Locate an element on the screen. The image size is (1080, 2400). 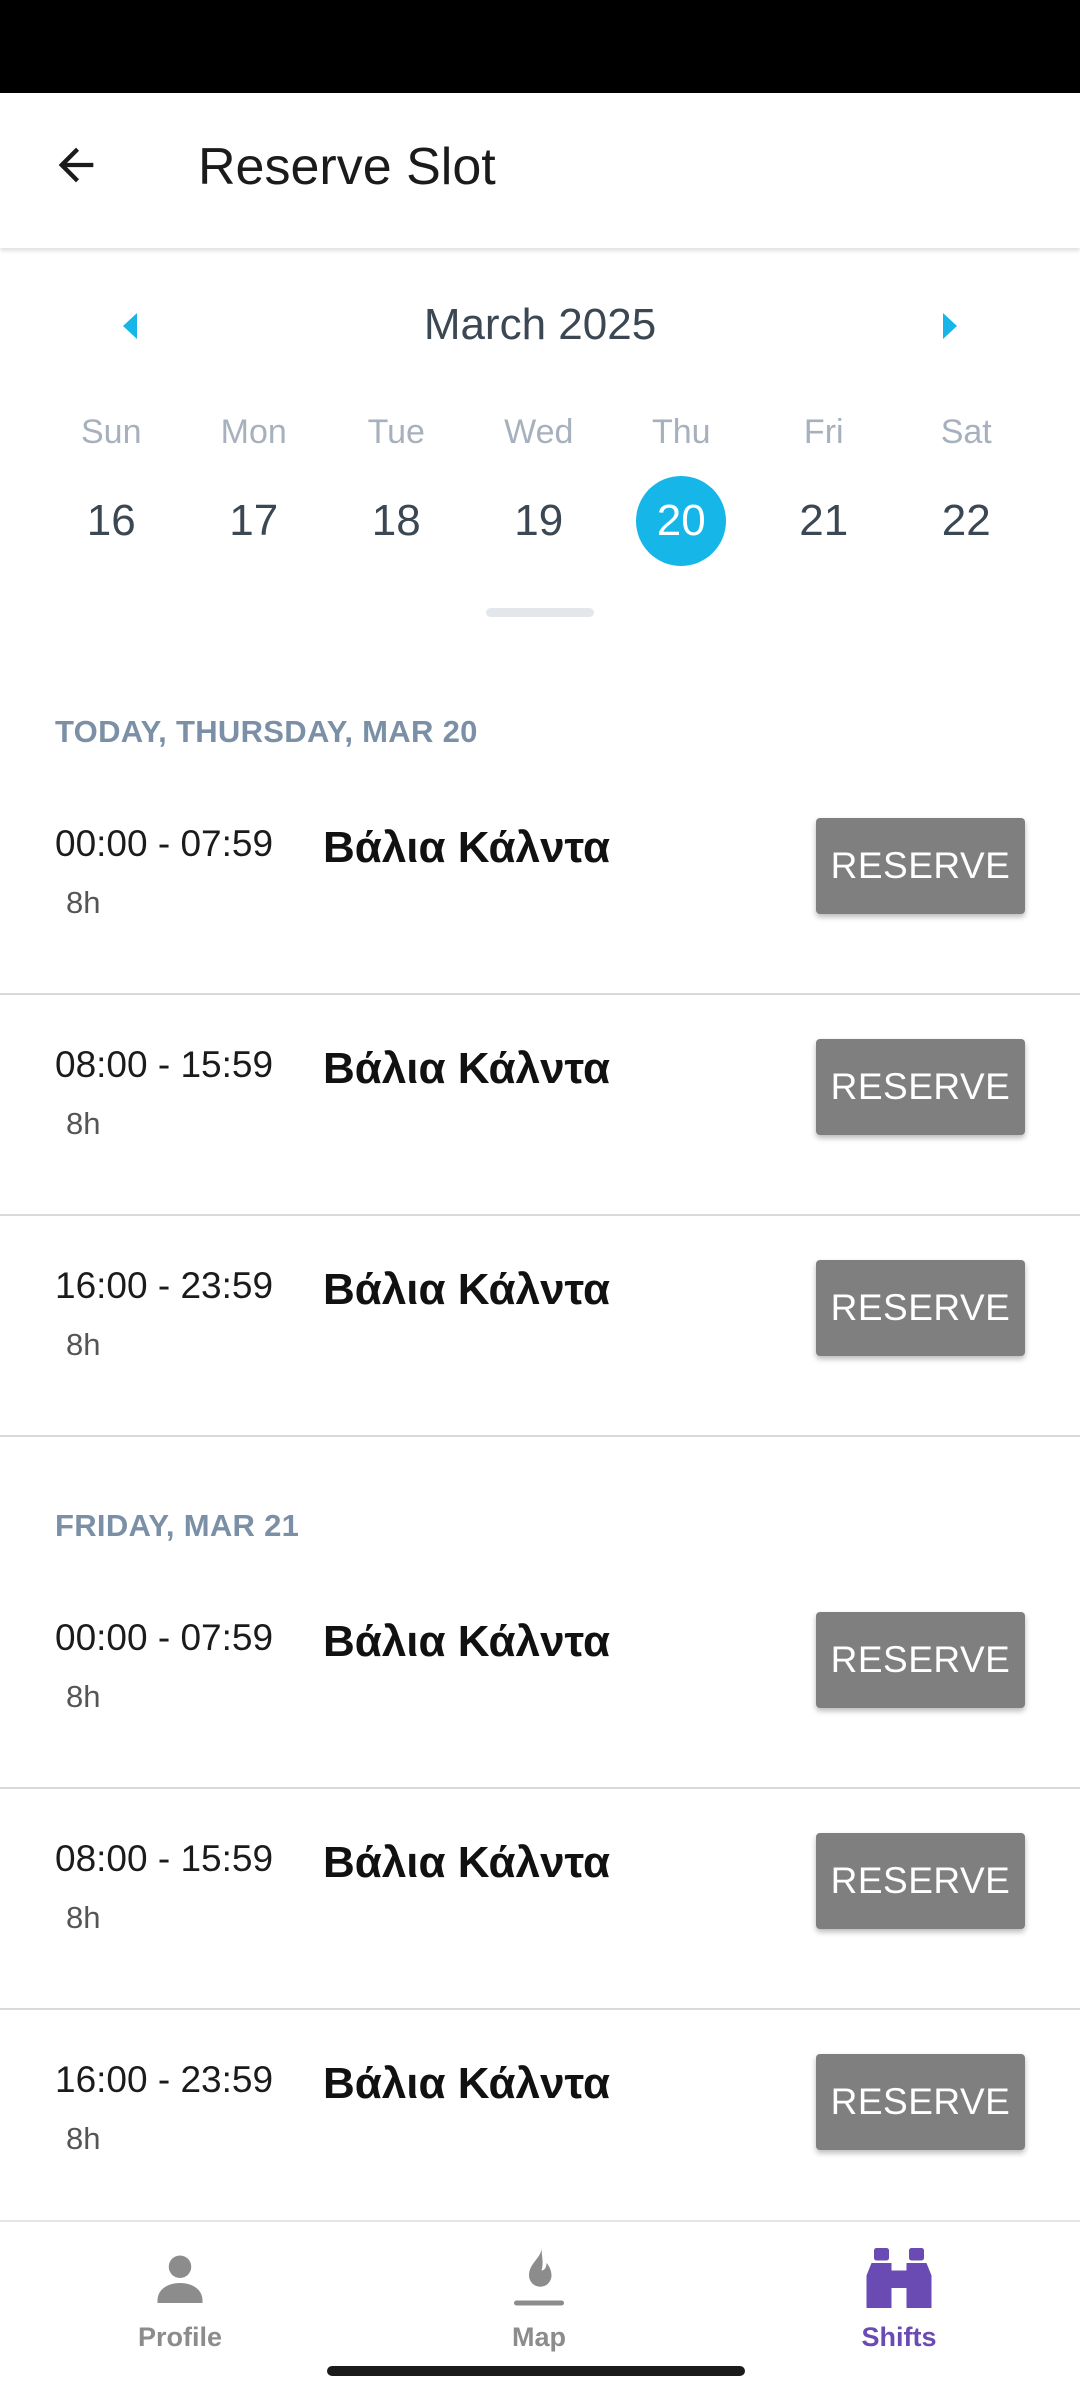
caret-right-icon is located at coordinates (950, 326).